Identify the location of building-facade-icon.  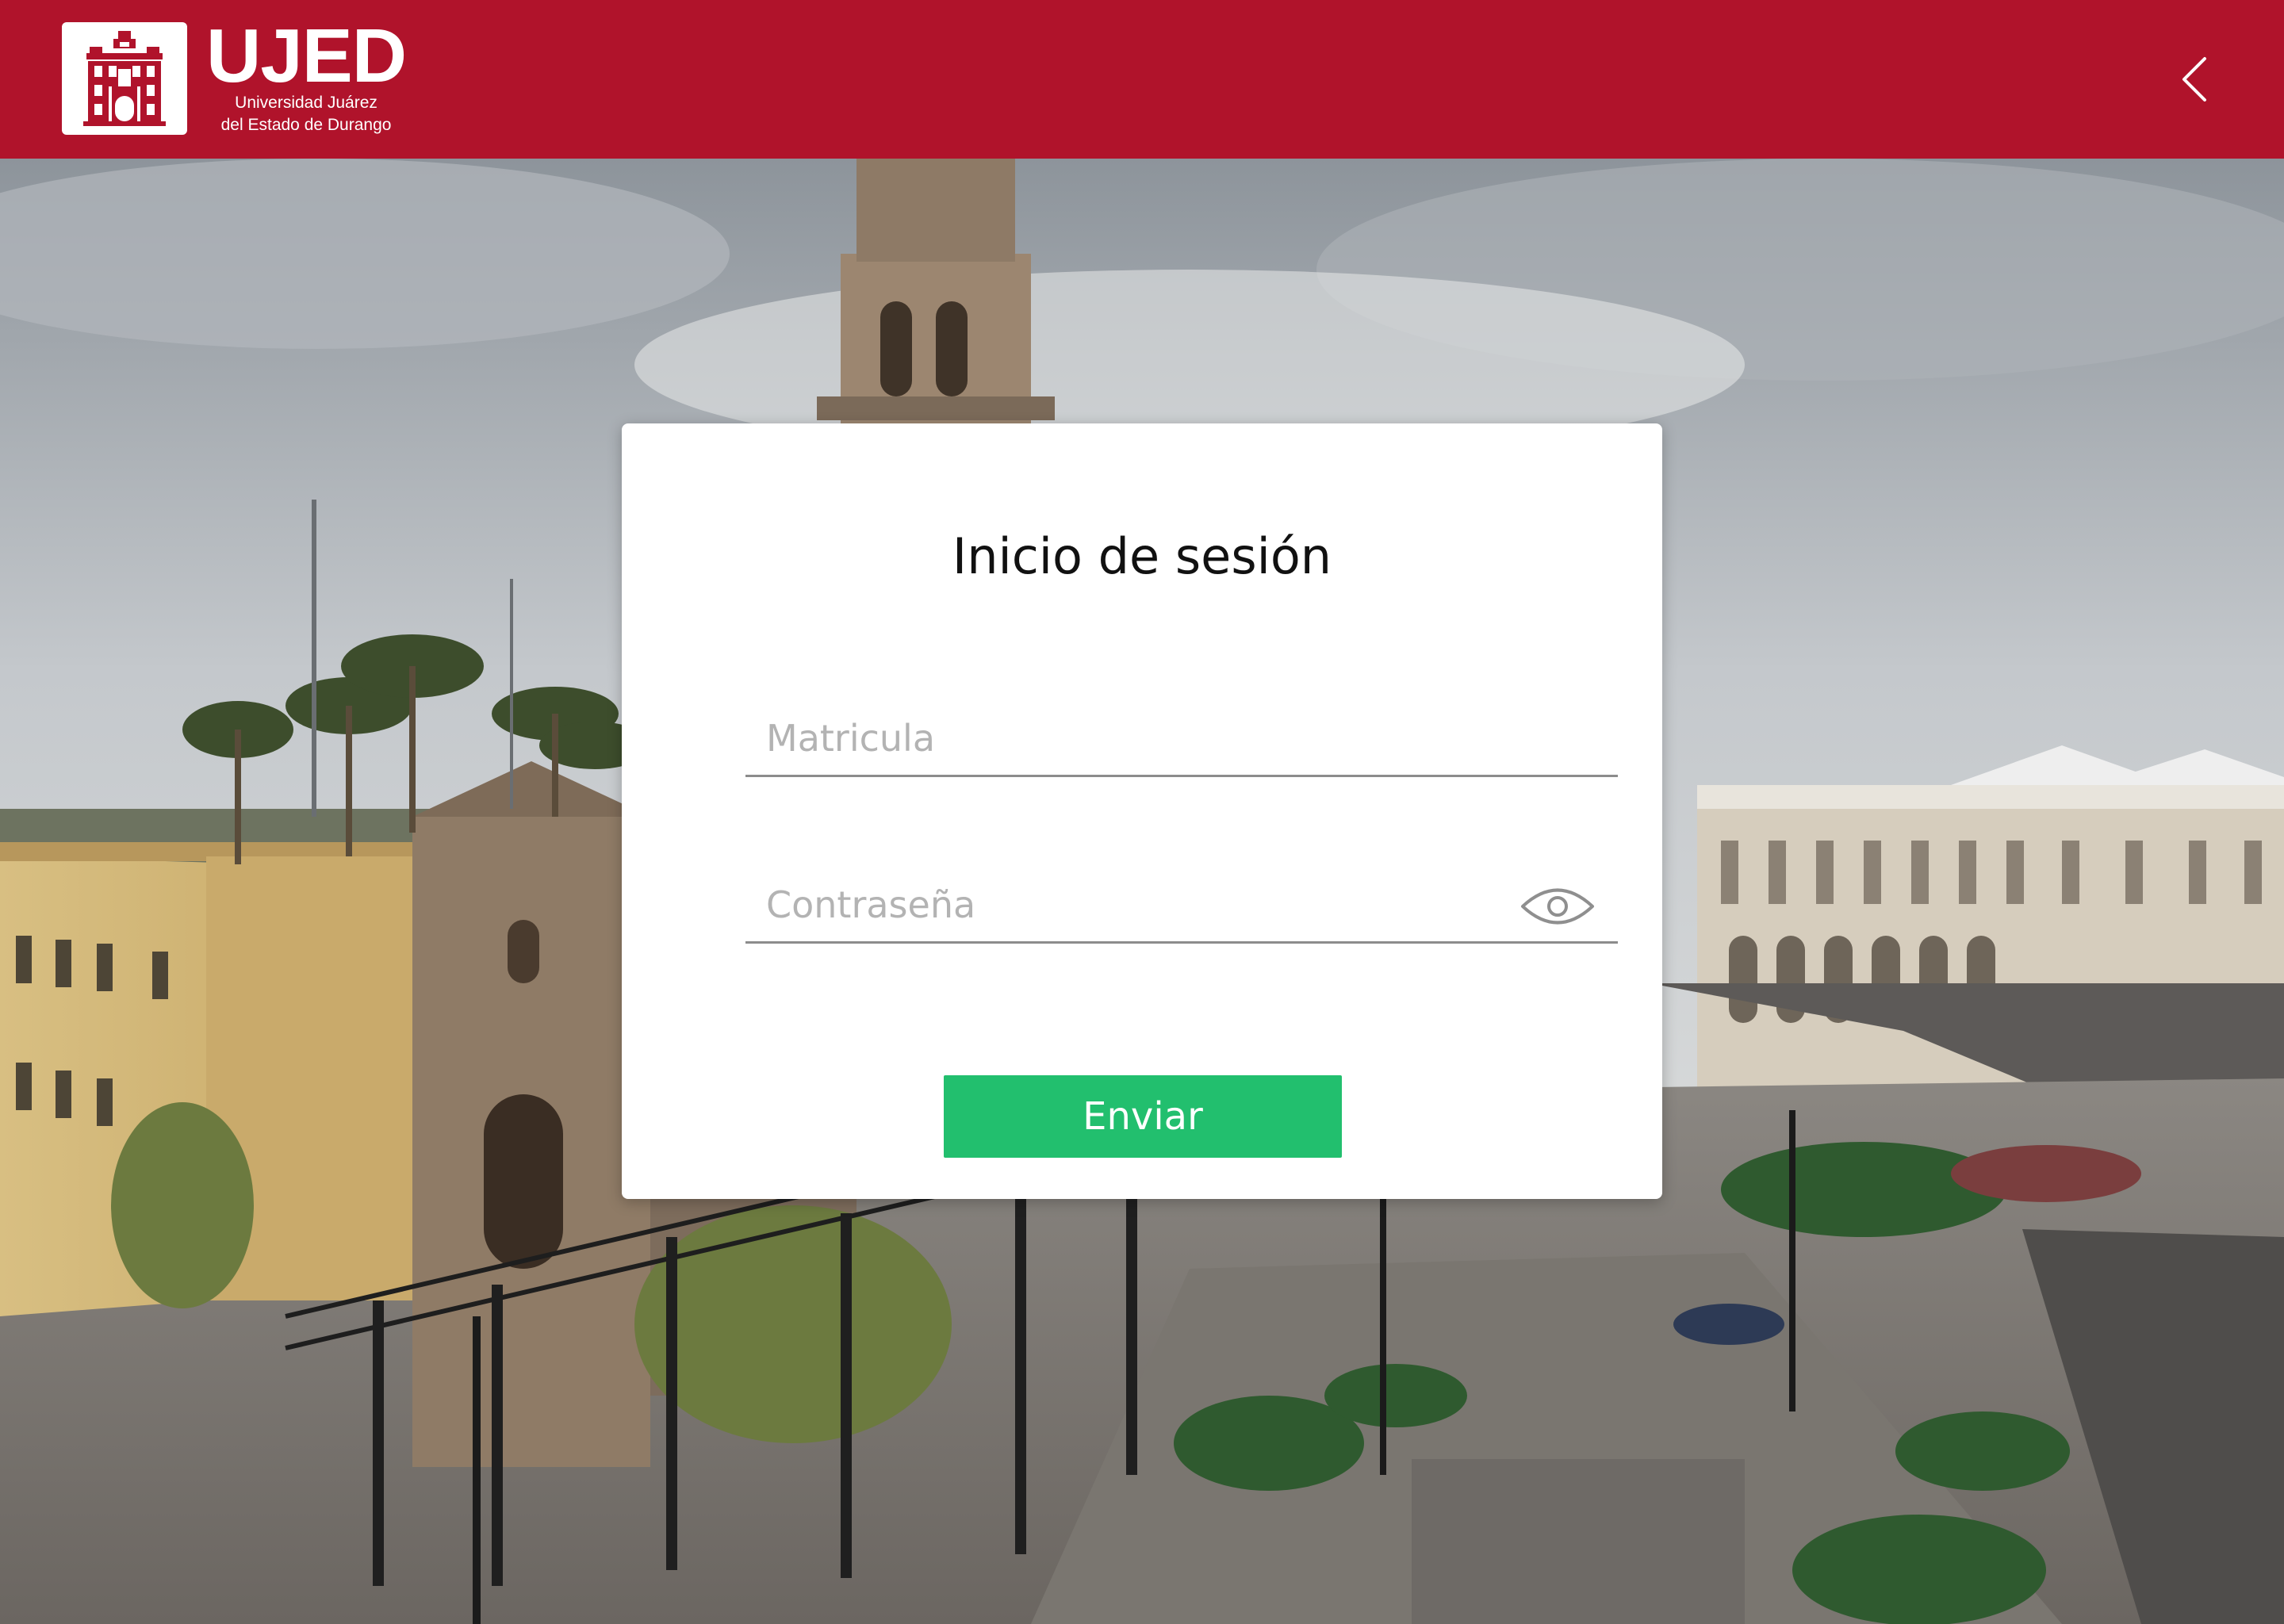
(124, 78).